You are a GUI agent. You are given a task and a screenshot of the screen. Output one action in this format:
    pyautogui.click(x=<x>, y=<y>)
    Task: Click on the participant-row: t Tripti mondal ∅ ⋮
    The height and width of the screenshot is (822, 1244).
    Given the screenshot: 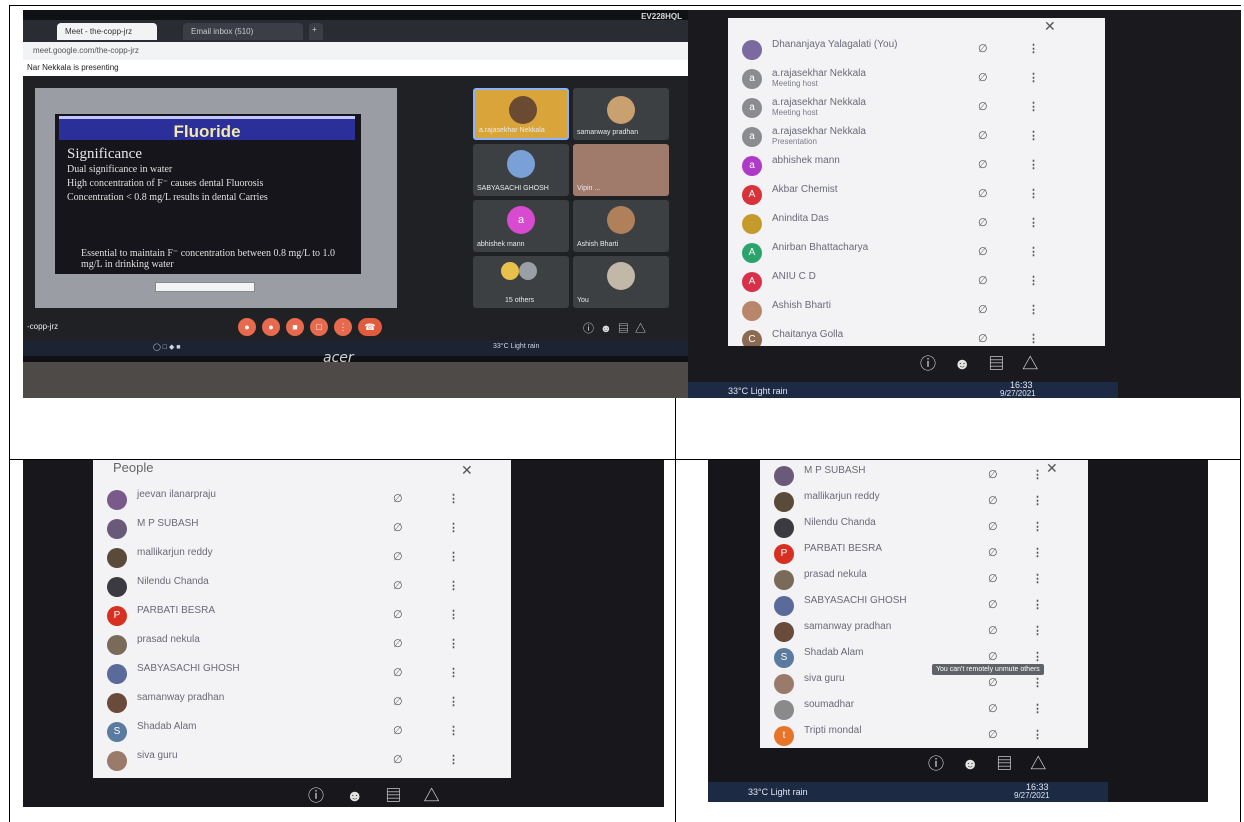 What is the action you would take?
    pyautogui.click(x=924, y=735)
    